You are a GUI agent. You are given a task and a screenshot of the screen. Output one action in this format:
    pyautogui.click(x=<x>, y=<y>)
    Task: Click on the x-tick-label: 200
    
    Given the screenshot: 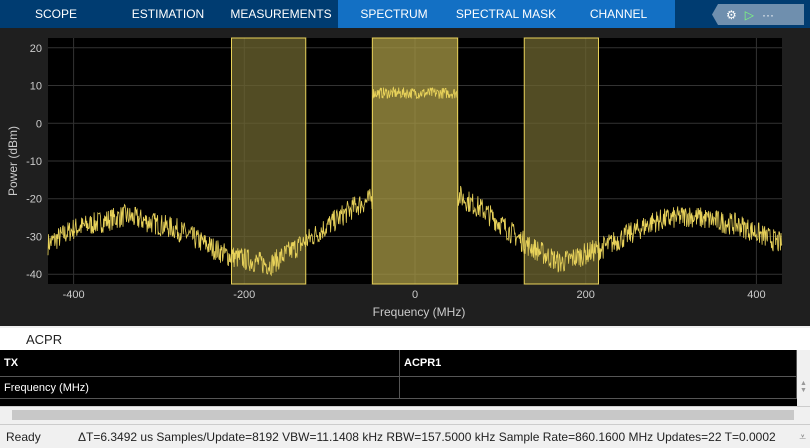 What is the action you would take?
    pyautogui.click(x=586, y=295)
    